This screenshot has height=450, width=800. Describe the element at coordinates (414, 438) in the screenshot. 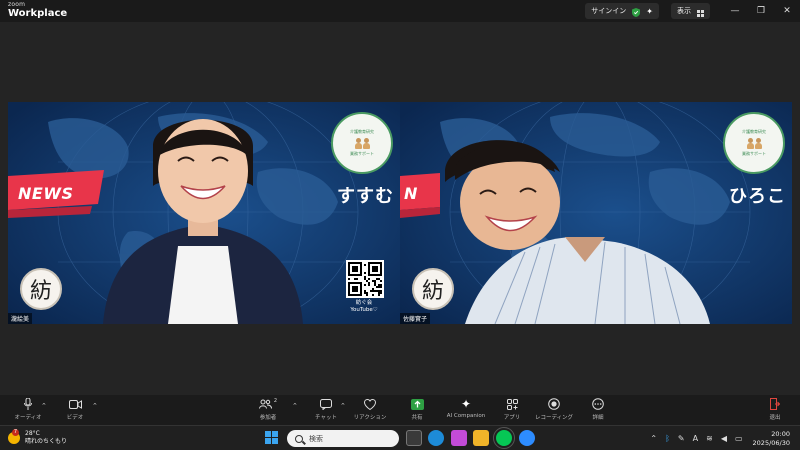

I see `task-view-icon` at that location.